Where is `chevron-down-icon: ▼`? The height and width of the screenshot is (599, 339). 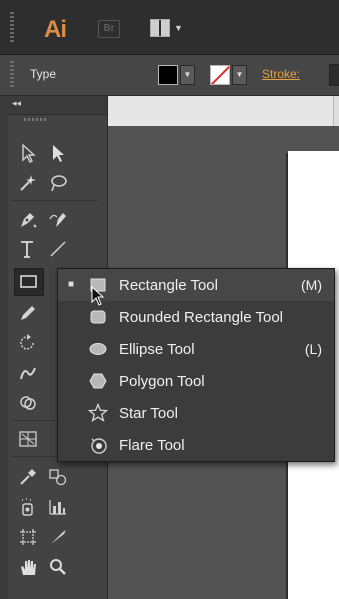 chevron-down-icon: ▼ is located at coordinates (178, 28).